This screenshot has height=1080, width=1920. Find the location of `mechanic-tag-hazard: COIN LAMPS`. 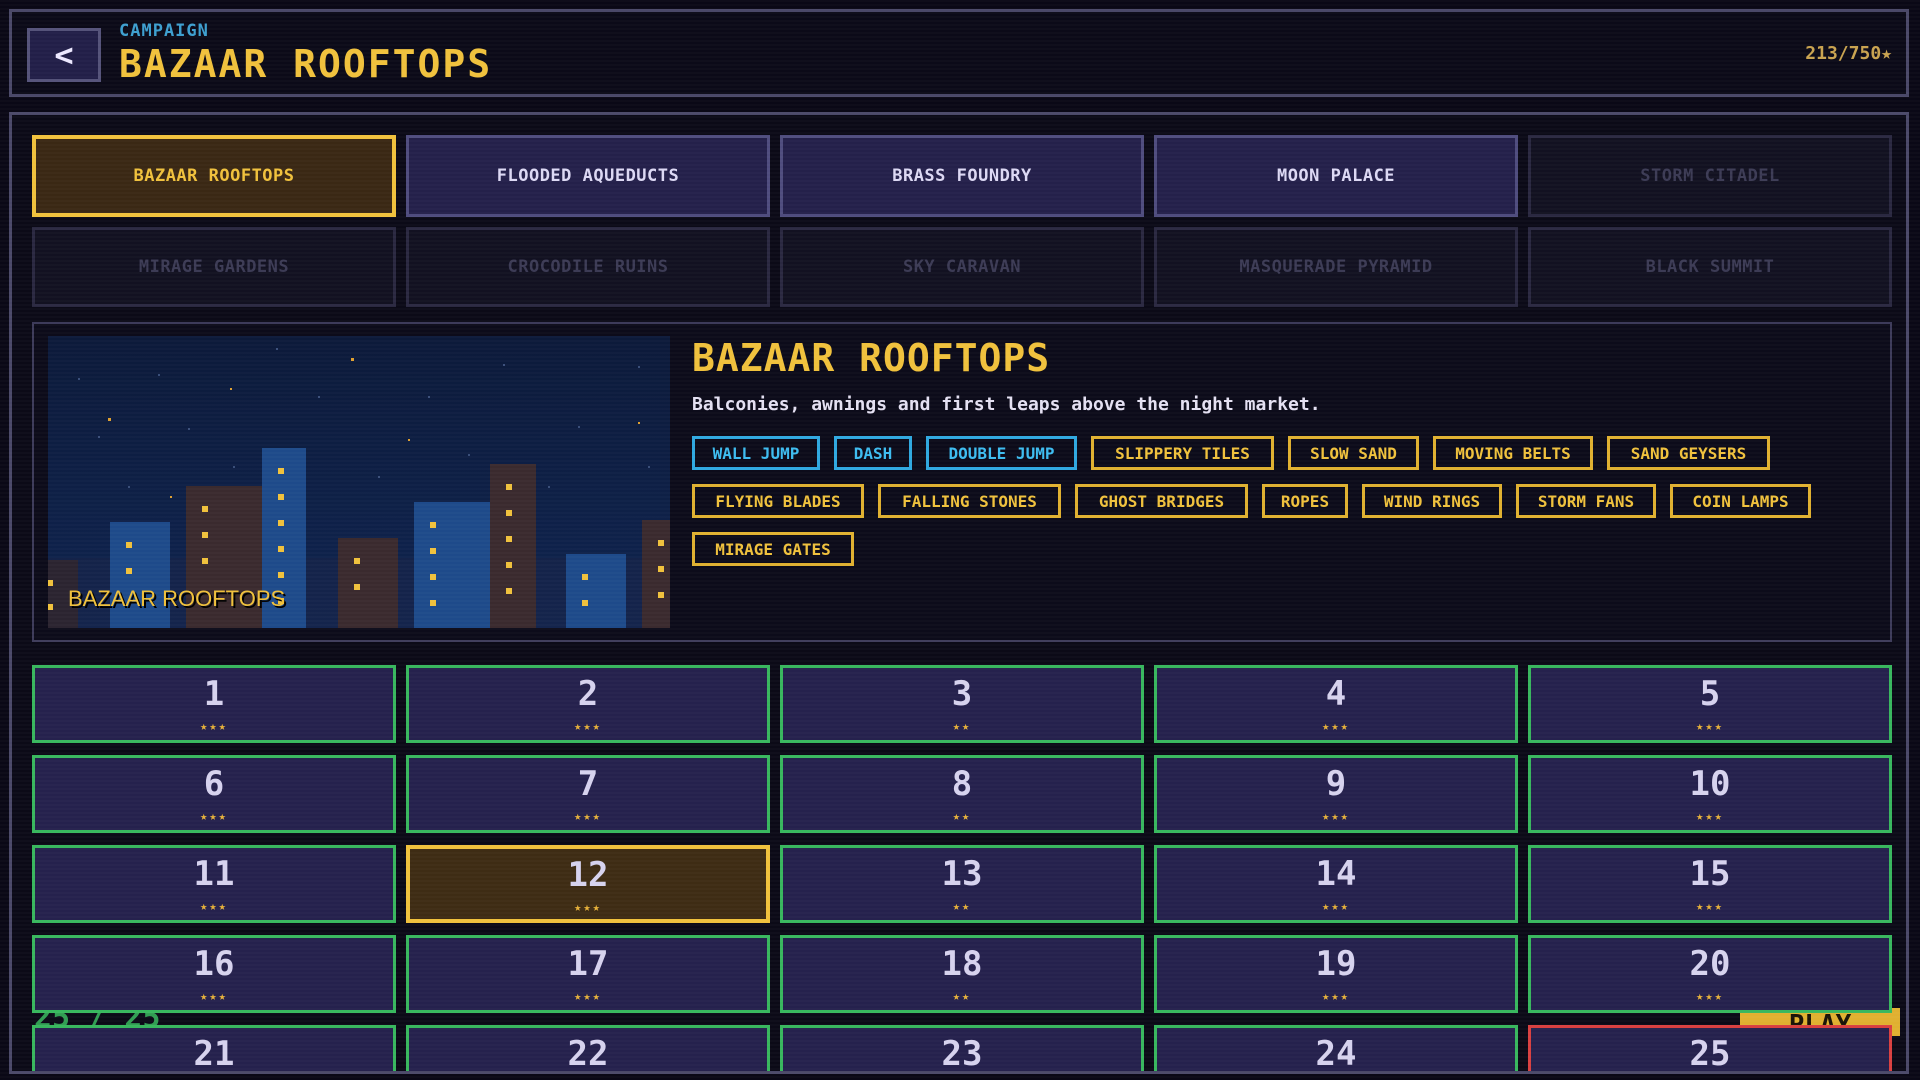

mechanic-tag-hazard: COIN LAMPS is located at coordinates (1740, 501).